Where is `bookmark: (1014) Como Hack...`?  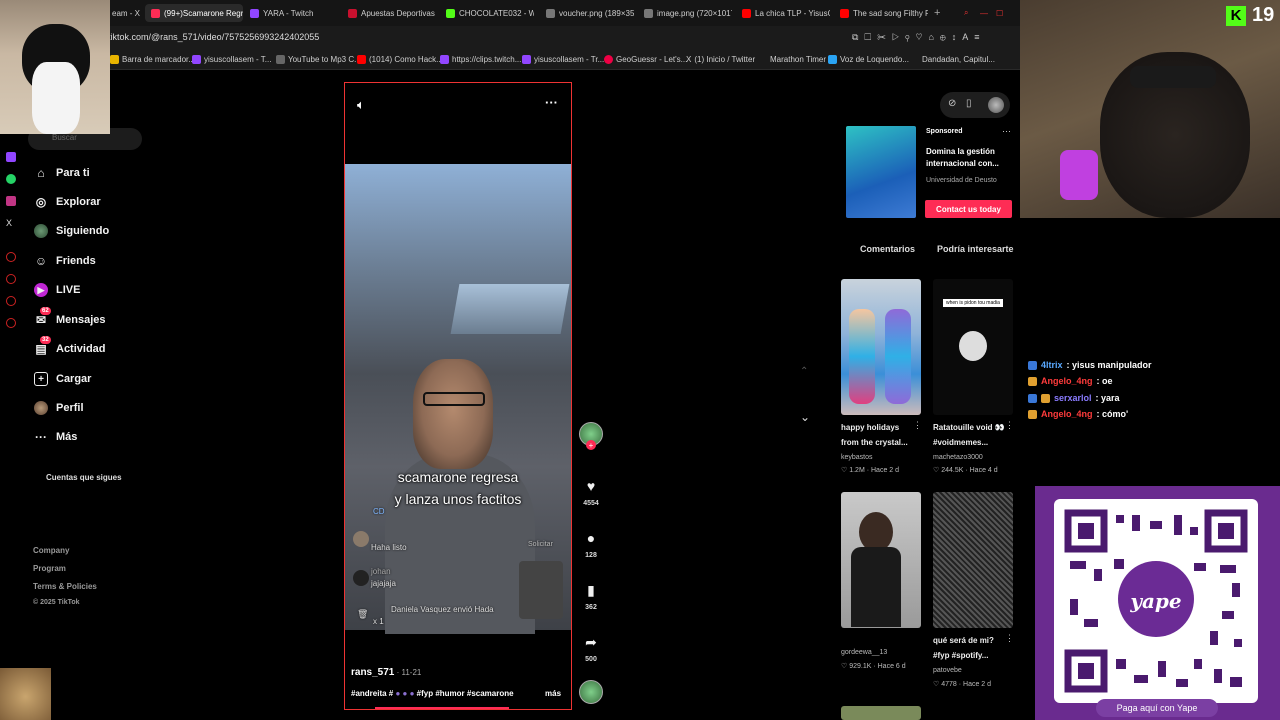 bookmark: (1014) Como Hack... is located at coordinates (400, 59).